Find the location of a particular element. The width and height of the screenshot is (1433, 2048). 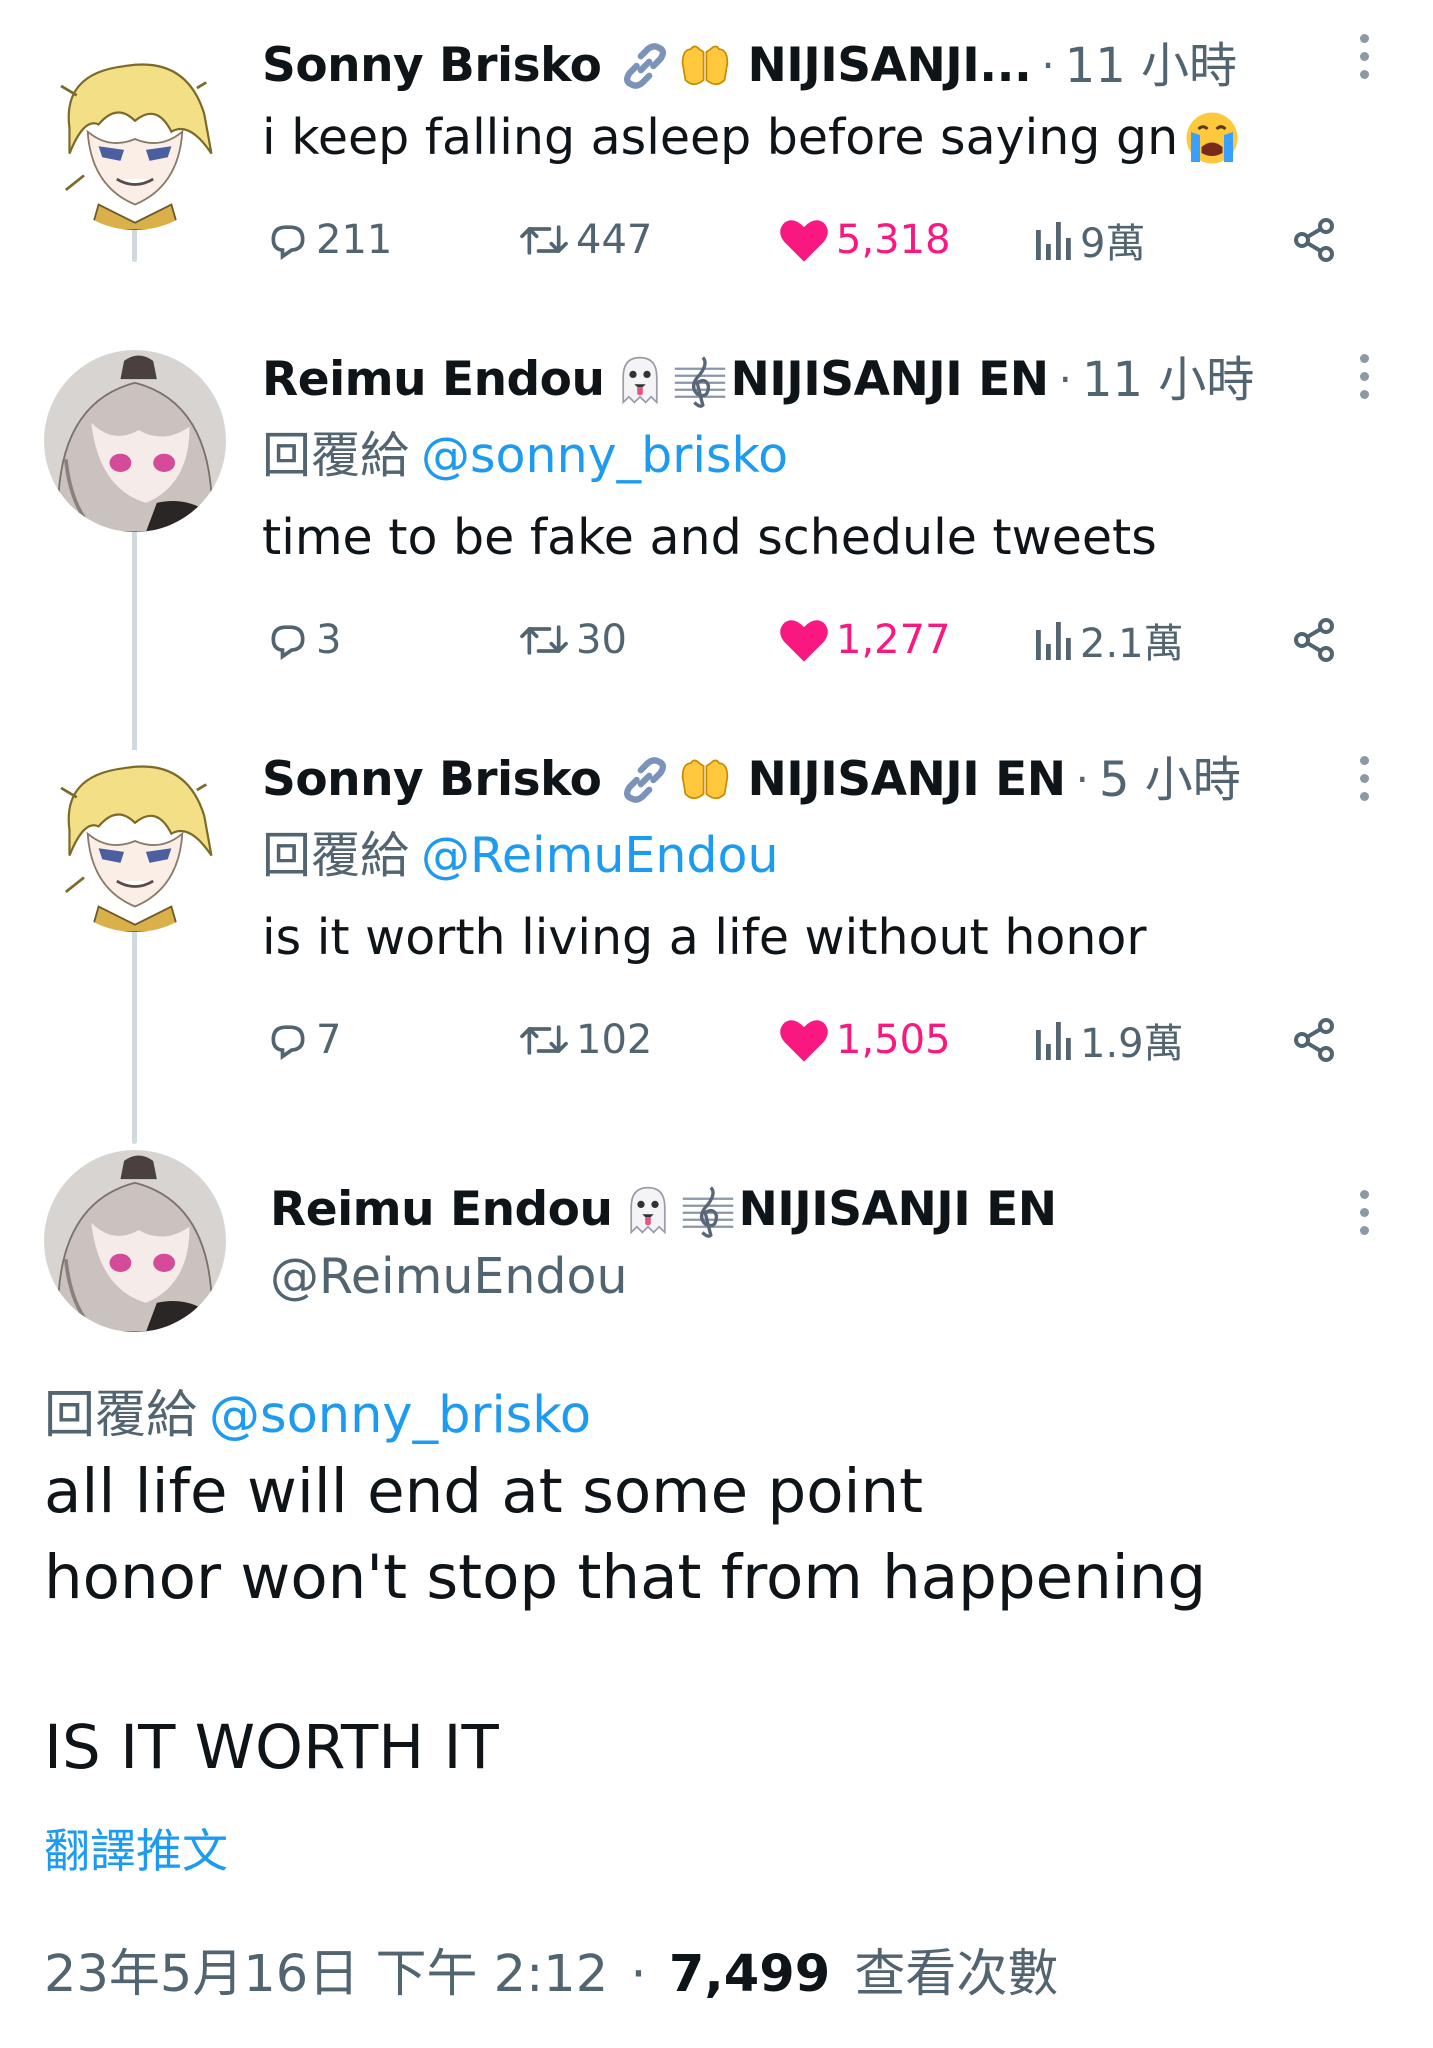

translate-link: 翻譯推文 is located at coordinates (136, 1848).